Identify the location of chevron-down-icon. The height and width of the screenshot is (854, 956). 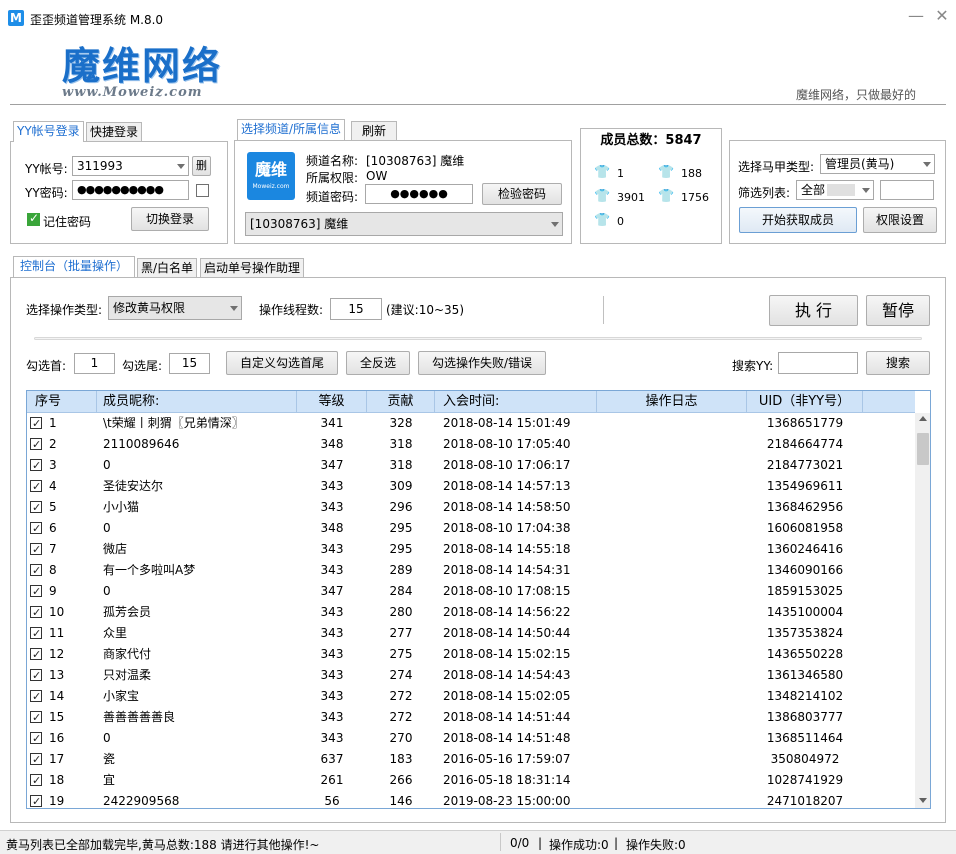
(181, 166).